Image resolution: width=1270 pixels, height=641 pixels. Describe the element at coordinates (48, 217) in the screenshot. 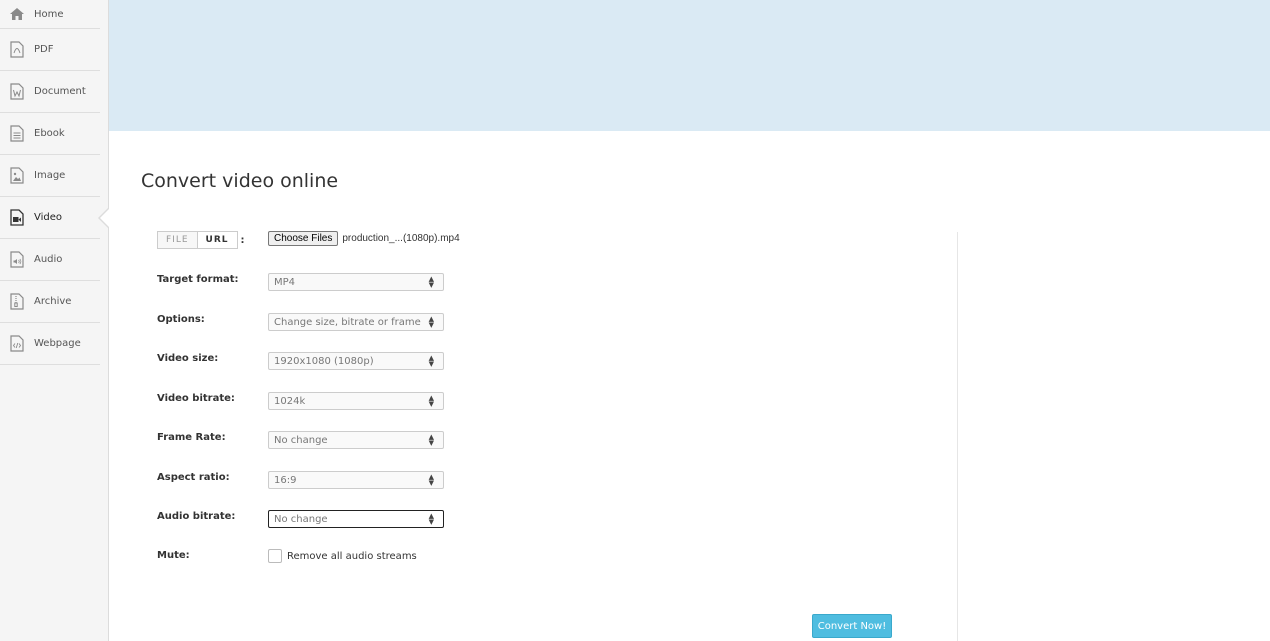

I see `sidebar-item-label: Video` at that location.